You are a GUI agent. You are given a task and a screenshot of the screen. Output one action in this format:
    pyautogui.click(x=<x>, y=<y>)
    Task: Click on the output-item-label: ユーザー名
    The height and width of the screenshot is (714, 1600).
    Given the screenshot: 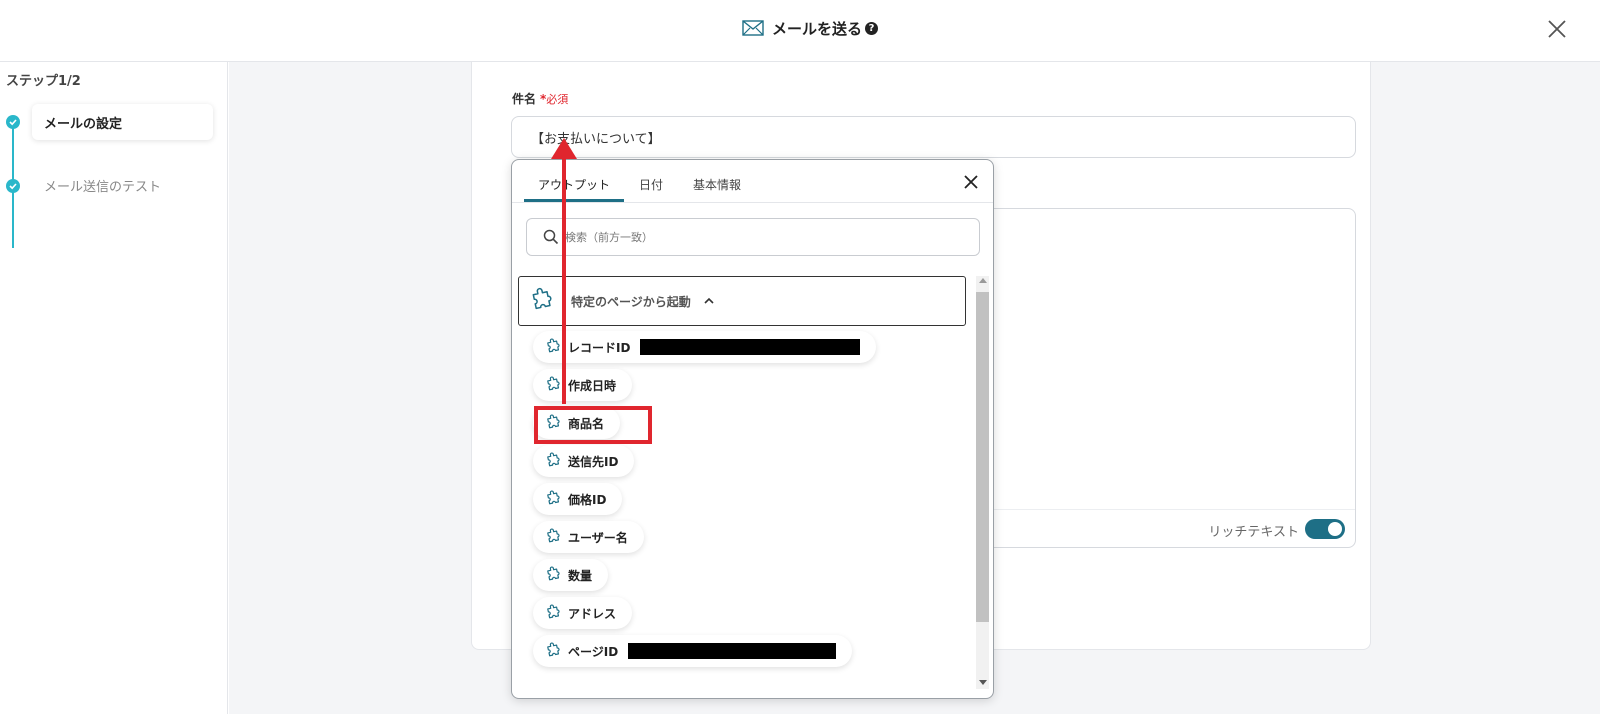 What is the action you would take?
    pyautogui.click(x=598, y=537)
    